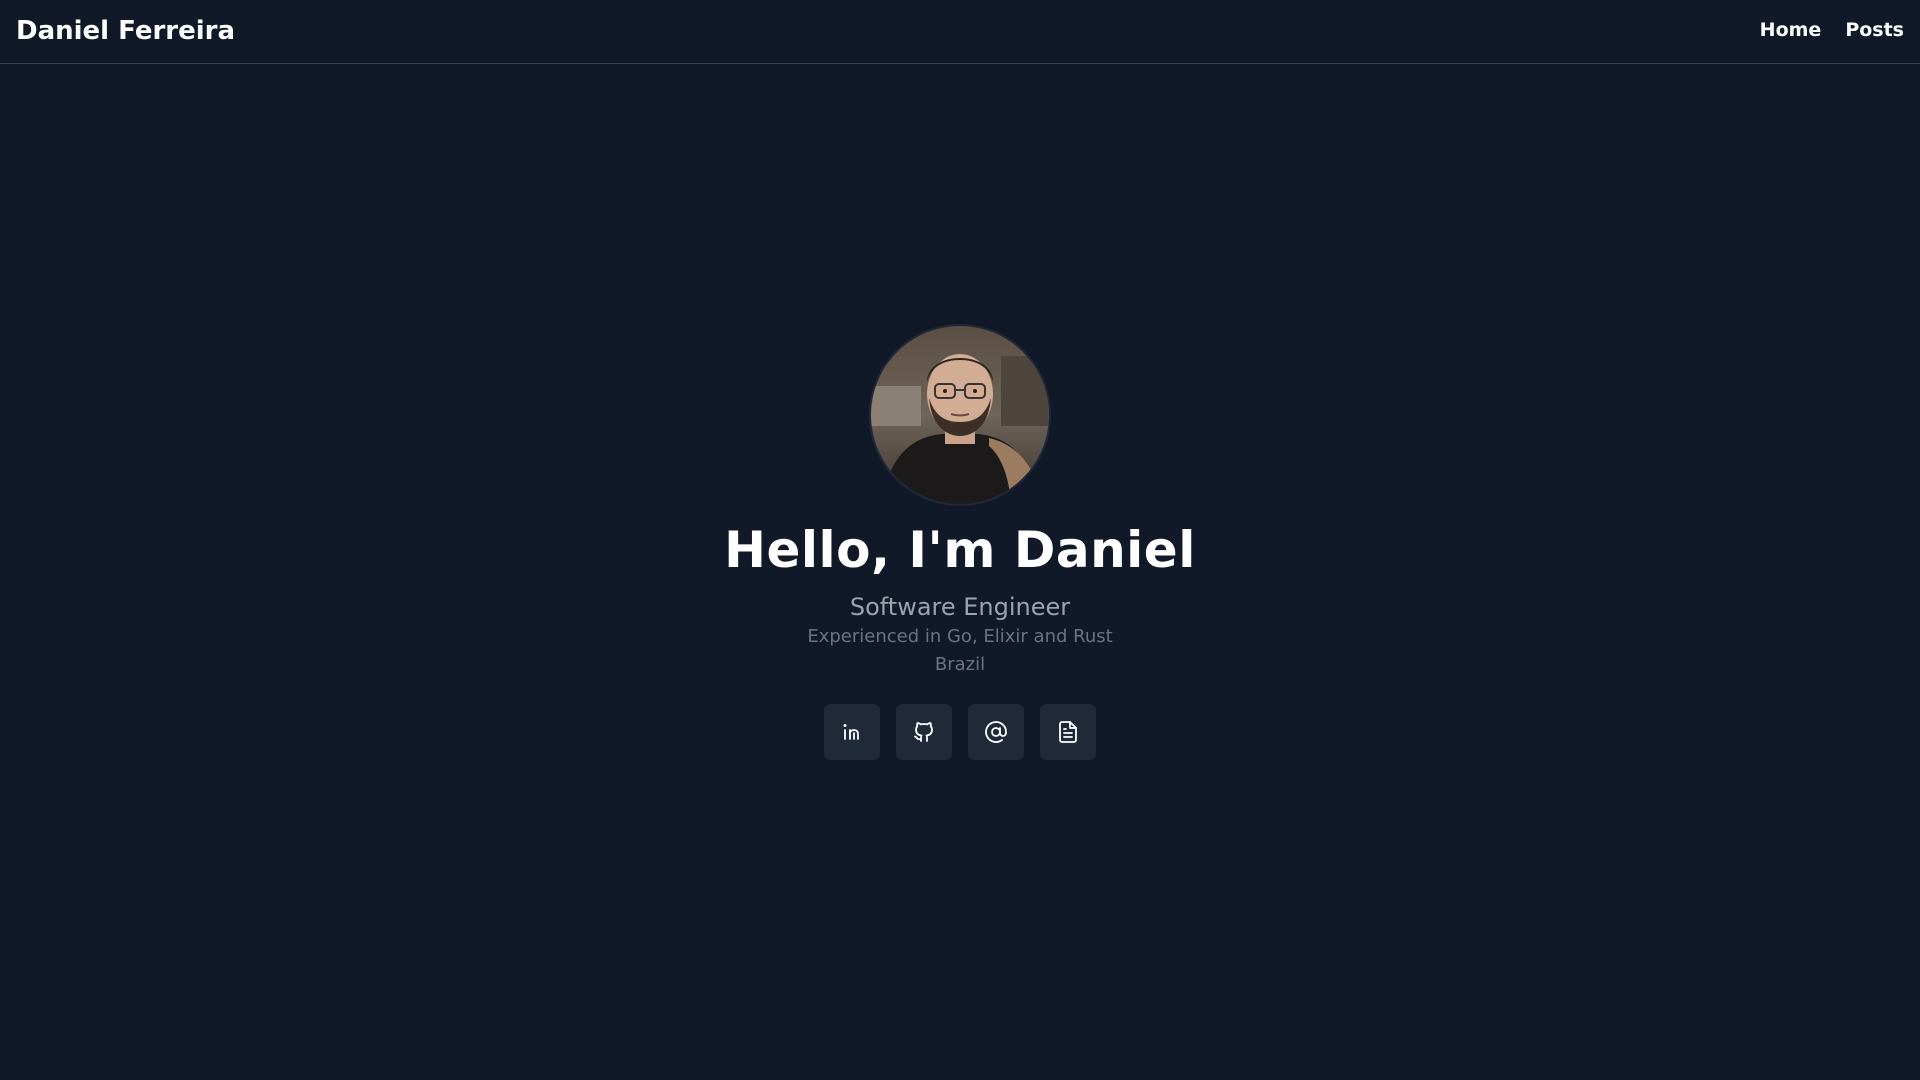 This screenshot has width=1920, height=1080. I want to click on github-button, so click(924, 732).